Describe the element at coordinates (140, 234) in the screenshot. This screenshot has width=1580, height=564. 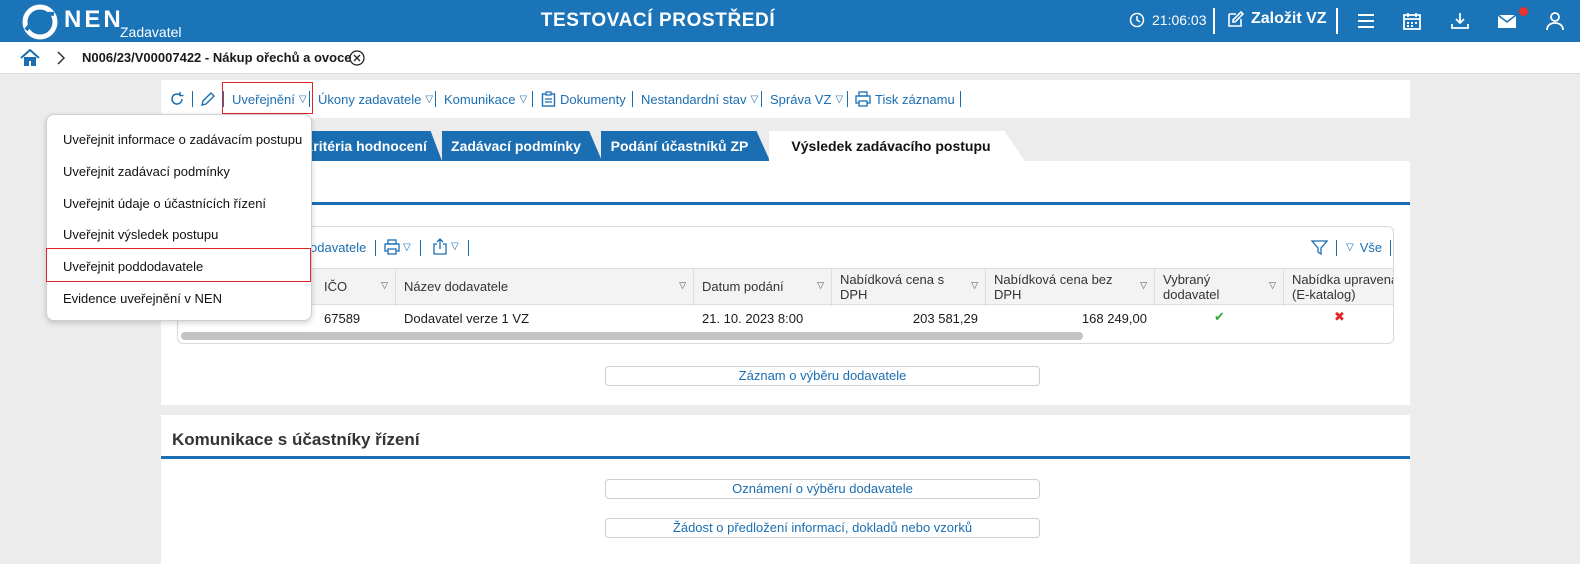
I see `menu-item-publish-result: Uveřejnit výsledek postupu` at that location.